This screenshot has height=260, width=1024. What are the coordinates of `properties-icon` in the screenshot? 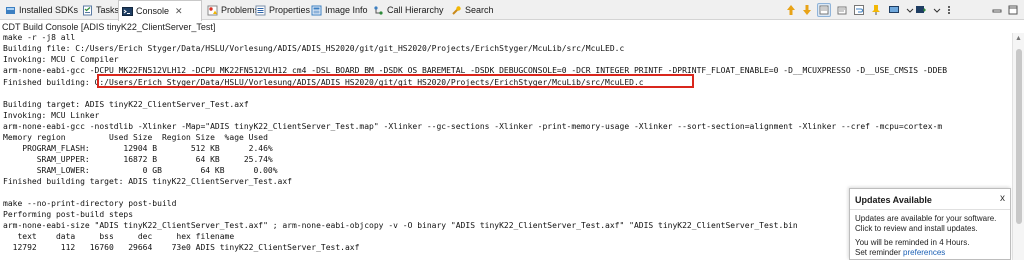 It's located at (260, 10).